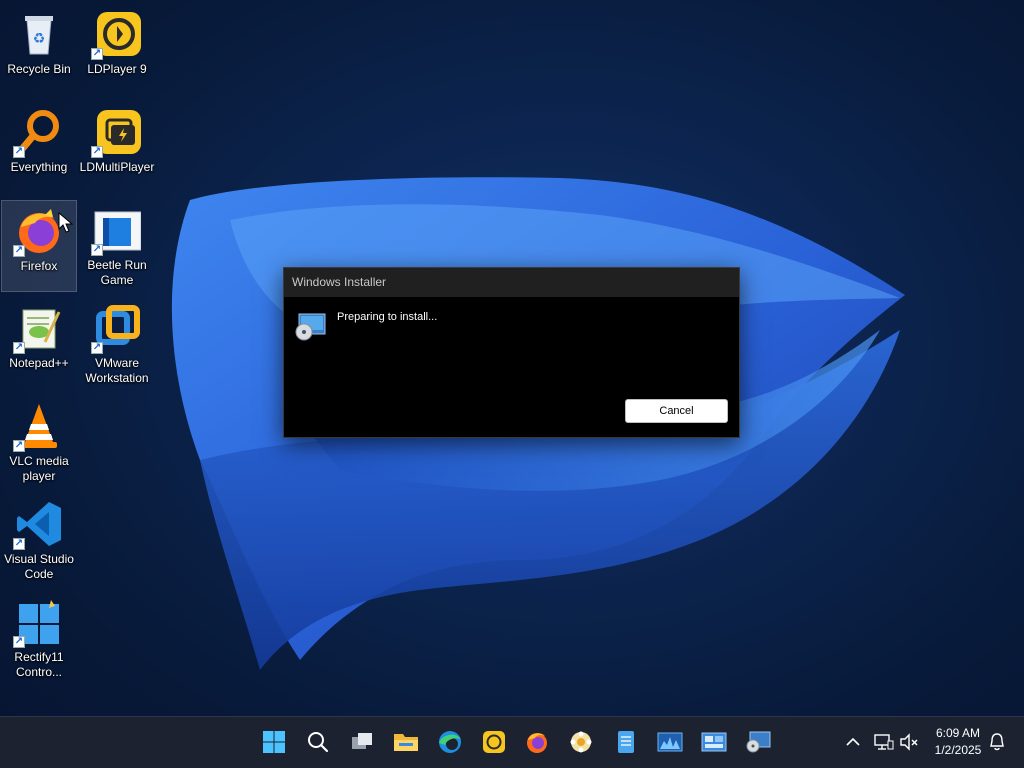  I want to click on notifications-button, so click(997, 742).